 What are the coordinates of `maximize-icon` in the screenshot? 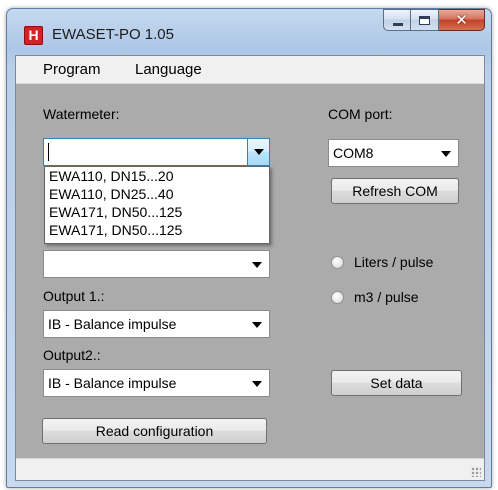 It's located at (424, 20).